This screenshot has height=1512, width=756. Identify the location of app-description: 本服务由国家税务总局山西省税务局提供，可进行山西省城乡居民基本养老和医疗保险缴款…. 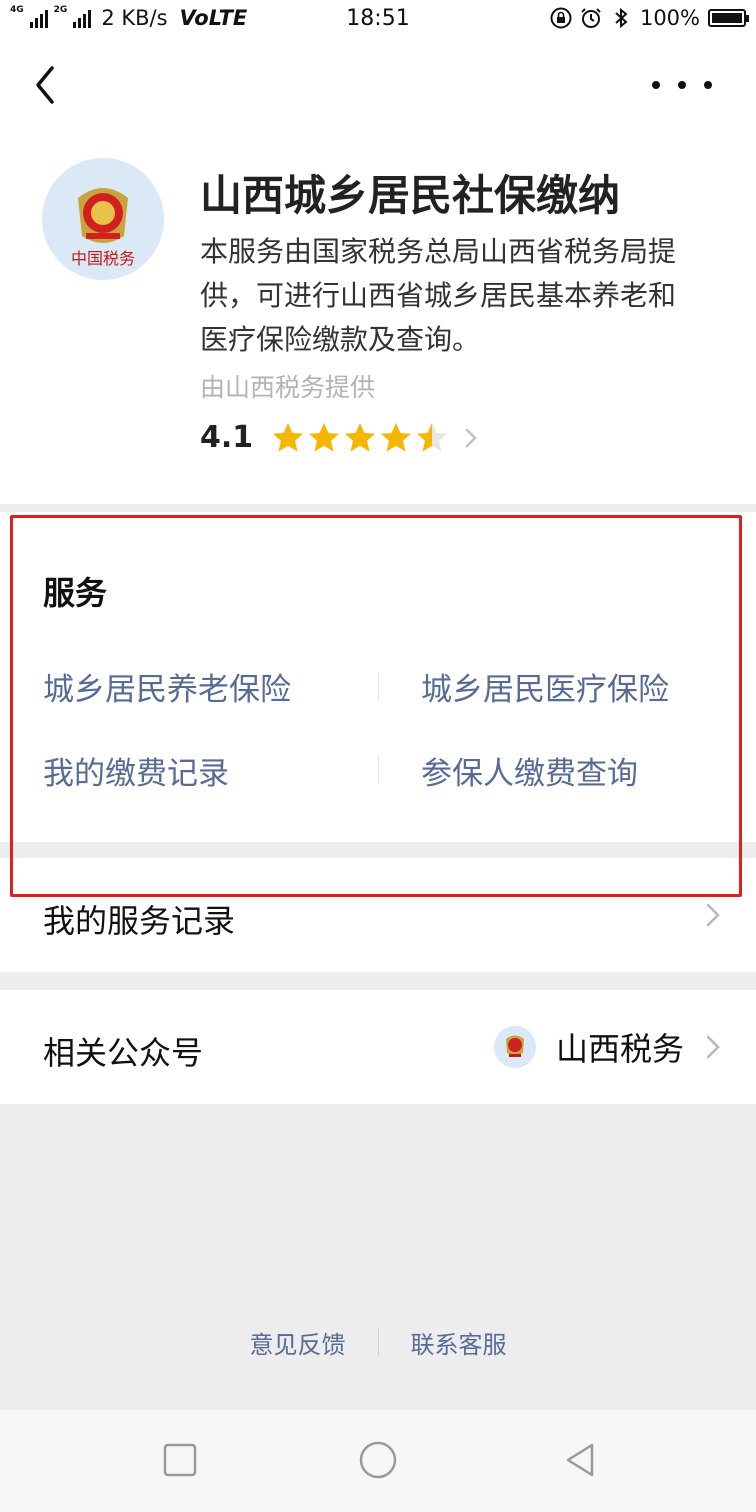
(438, 295).